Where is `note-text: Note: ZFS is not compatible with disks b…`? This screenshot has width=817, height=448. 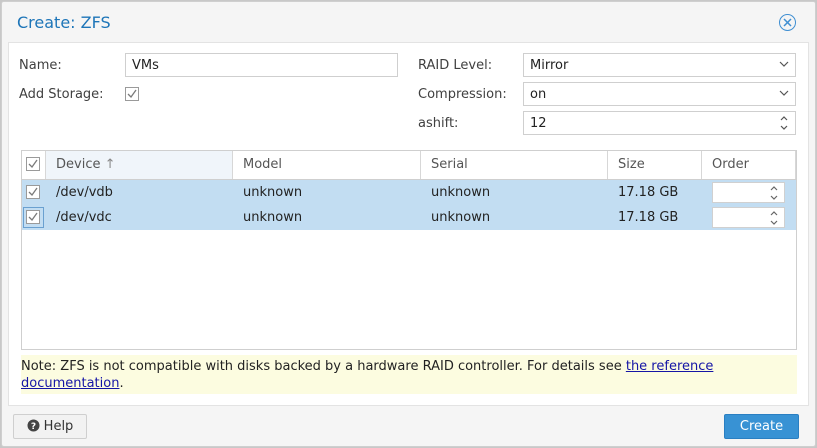 note-text: Note: ZFS is not compatible with disks b… is located at coordinates (323, 366).